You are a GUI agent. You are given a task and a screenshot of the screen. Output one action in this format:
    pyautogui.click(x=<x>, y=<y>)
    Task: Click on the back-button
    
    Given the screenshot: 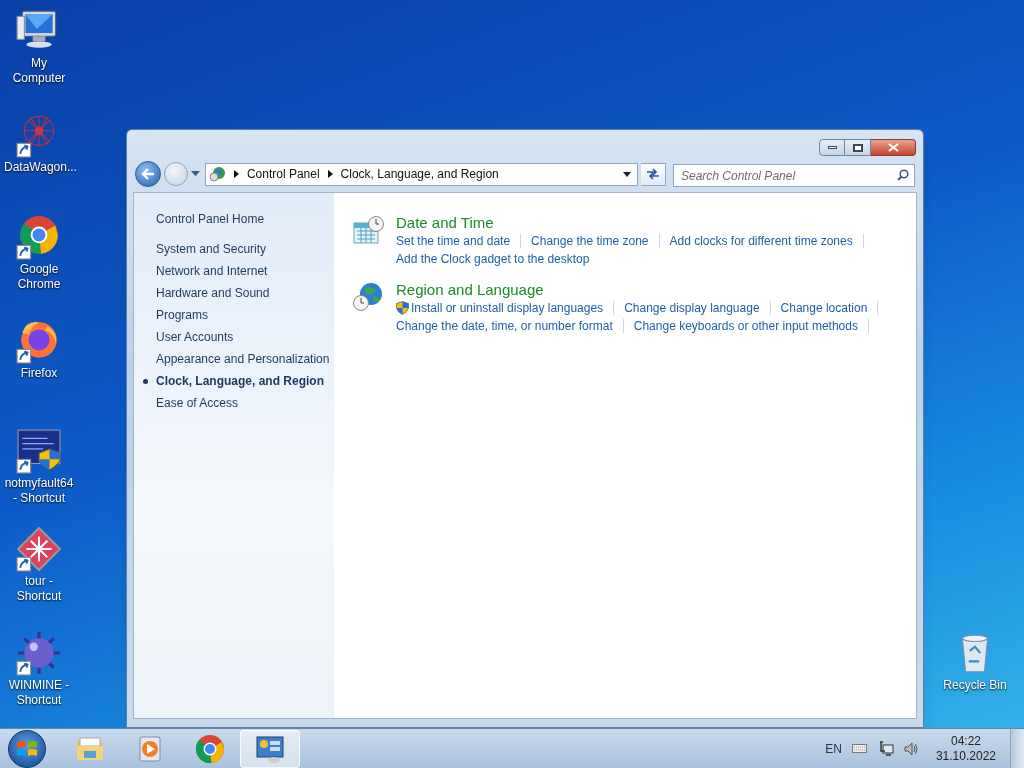 What is the action you would take?
    pyautogui.click(x=148, y=174)
    